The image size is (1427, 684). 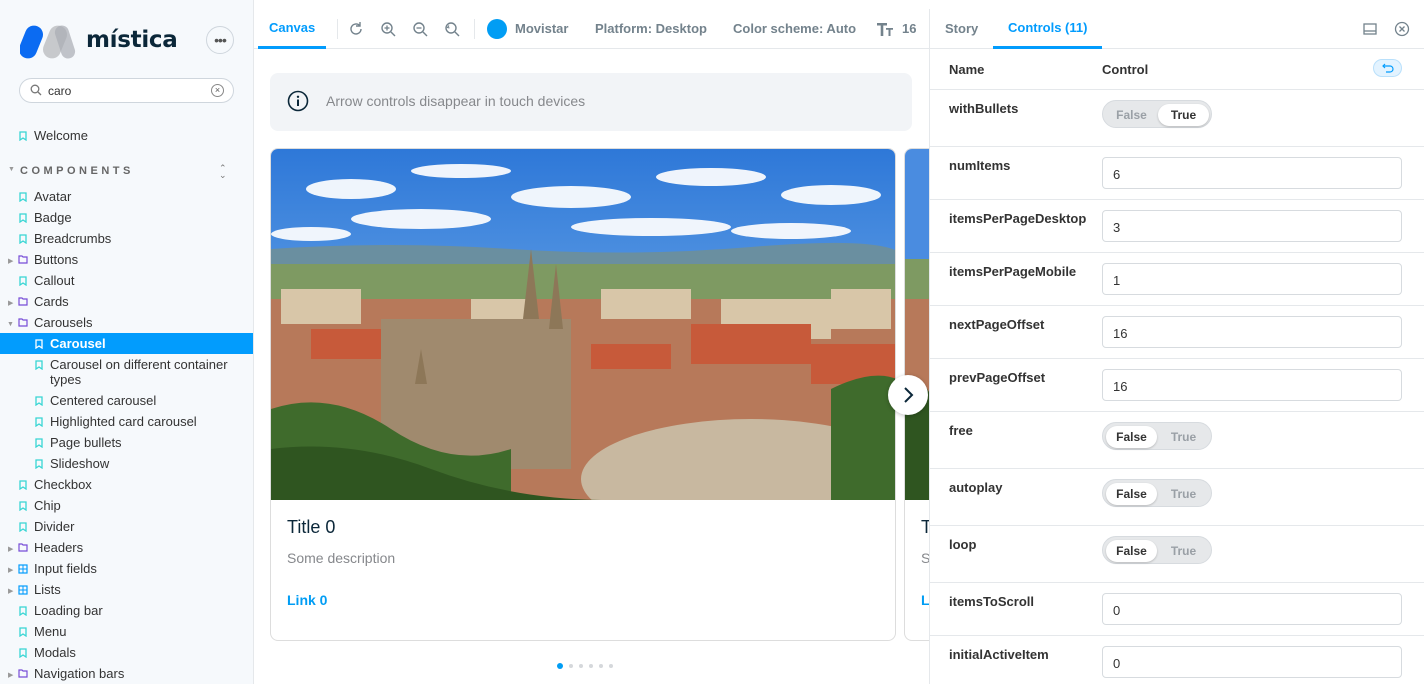 What do you see at coordinates (1387, 68) in the screenshot?
I see `reset-controls-button` at bounding box center [1387, 68].